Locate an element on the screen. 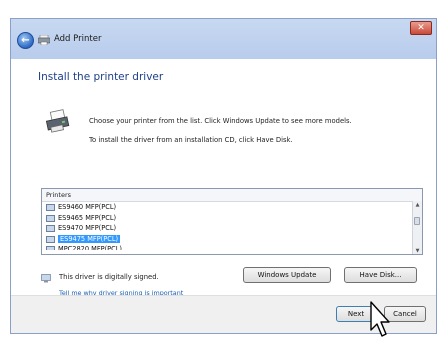  title-bar: ✕ ← Add Printer is located at coordinates (223, 39).